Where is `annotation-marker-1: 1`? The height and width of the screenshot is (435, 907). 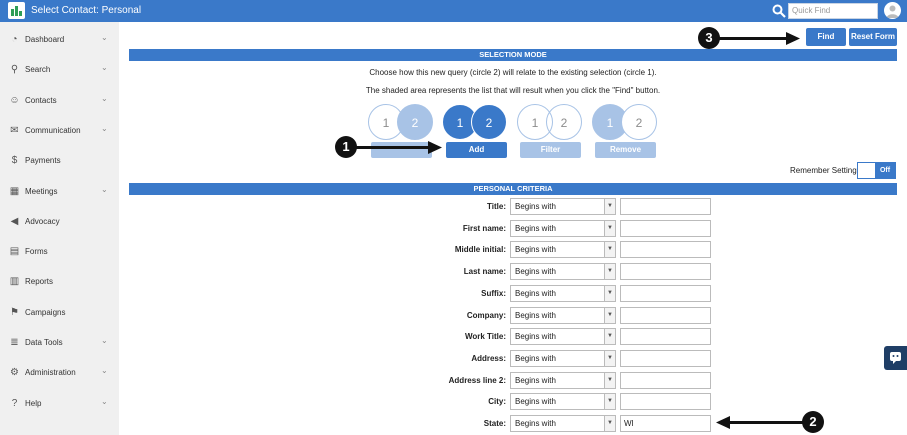
annotation-marker-1: 1 is located at coordinates (346, 147).